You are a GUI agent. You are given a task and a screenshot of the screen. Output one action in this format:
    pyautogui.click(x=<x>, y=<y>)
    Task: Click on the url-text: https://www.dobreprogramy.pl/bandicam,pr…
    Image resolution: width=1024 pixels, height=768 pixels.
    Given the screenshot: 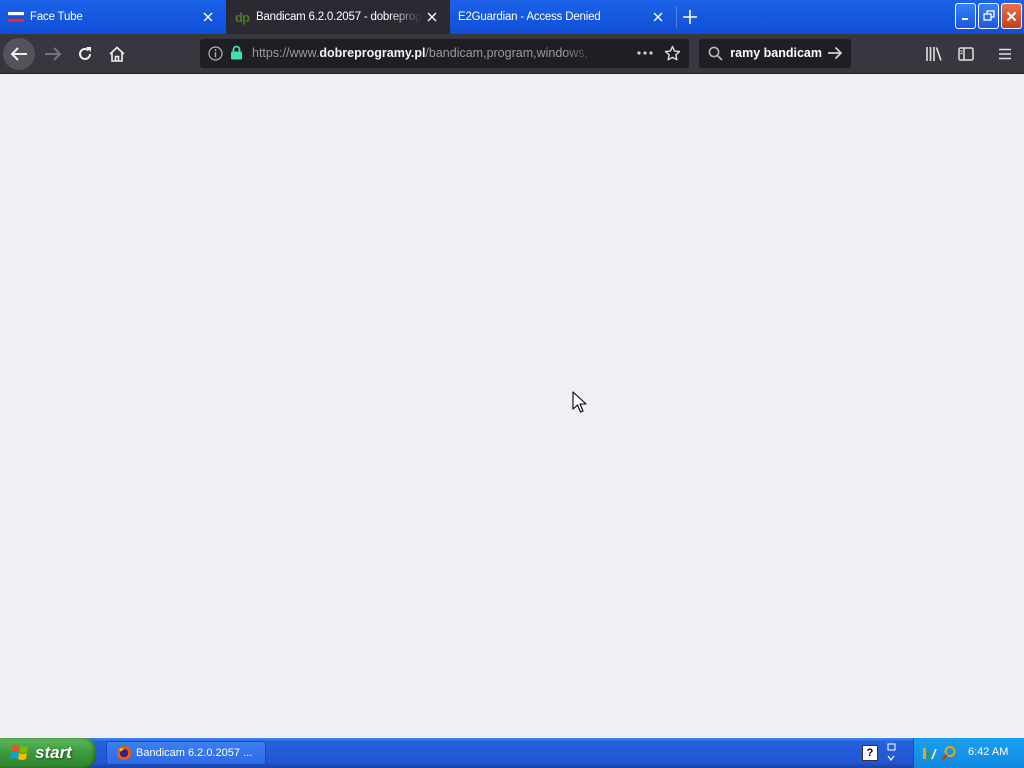 What is the action you would take?
    pyautogui.click(x=425, y=53)
    